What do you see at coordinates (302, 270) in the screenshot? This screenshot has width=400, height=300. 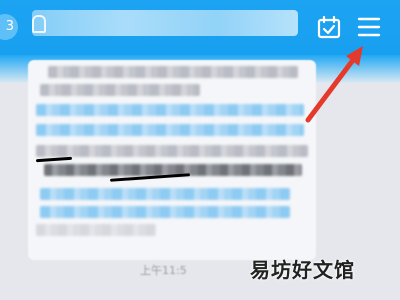 I see `watermark-text: 易坊好文馆` at bounding box center [302, 270].